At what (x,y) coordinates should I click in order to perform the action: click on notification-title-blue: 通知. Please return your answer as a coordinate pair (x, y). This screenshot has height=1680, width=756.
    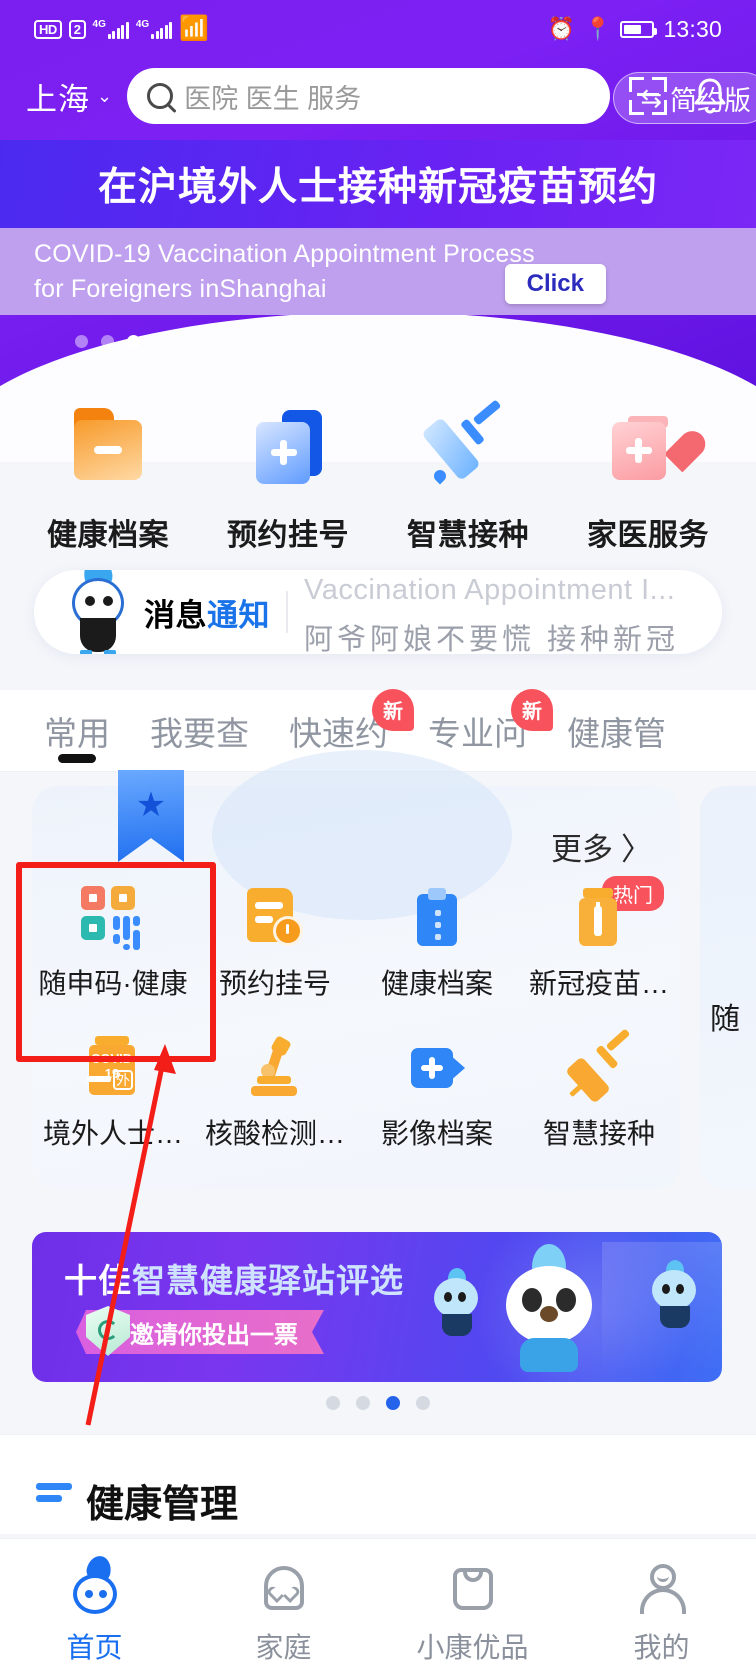
    Looking at the image, I should click on (238, 615).